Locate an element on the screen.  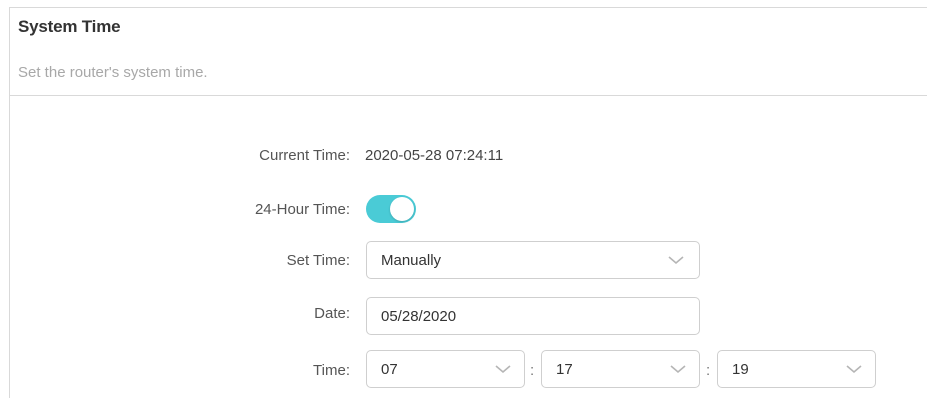
time-second-value: 19 is located at coordinates (740, 369).